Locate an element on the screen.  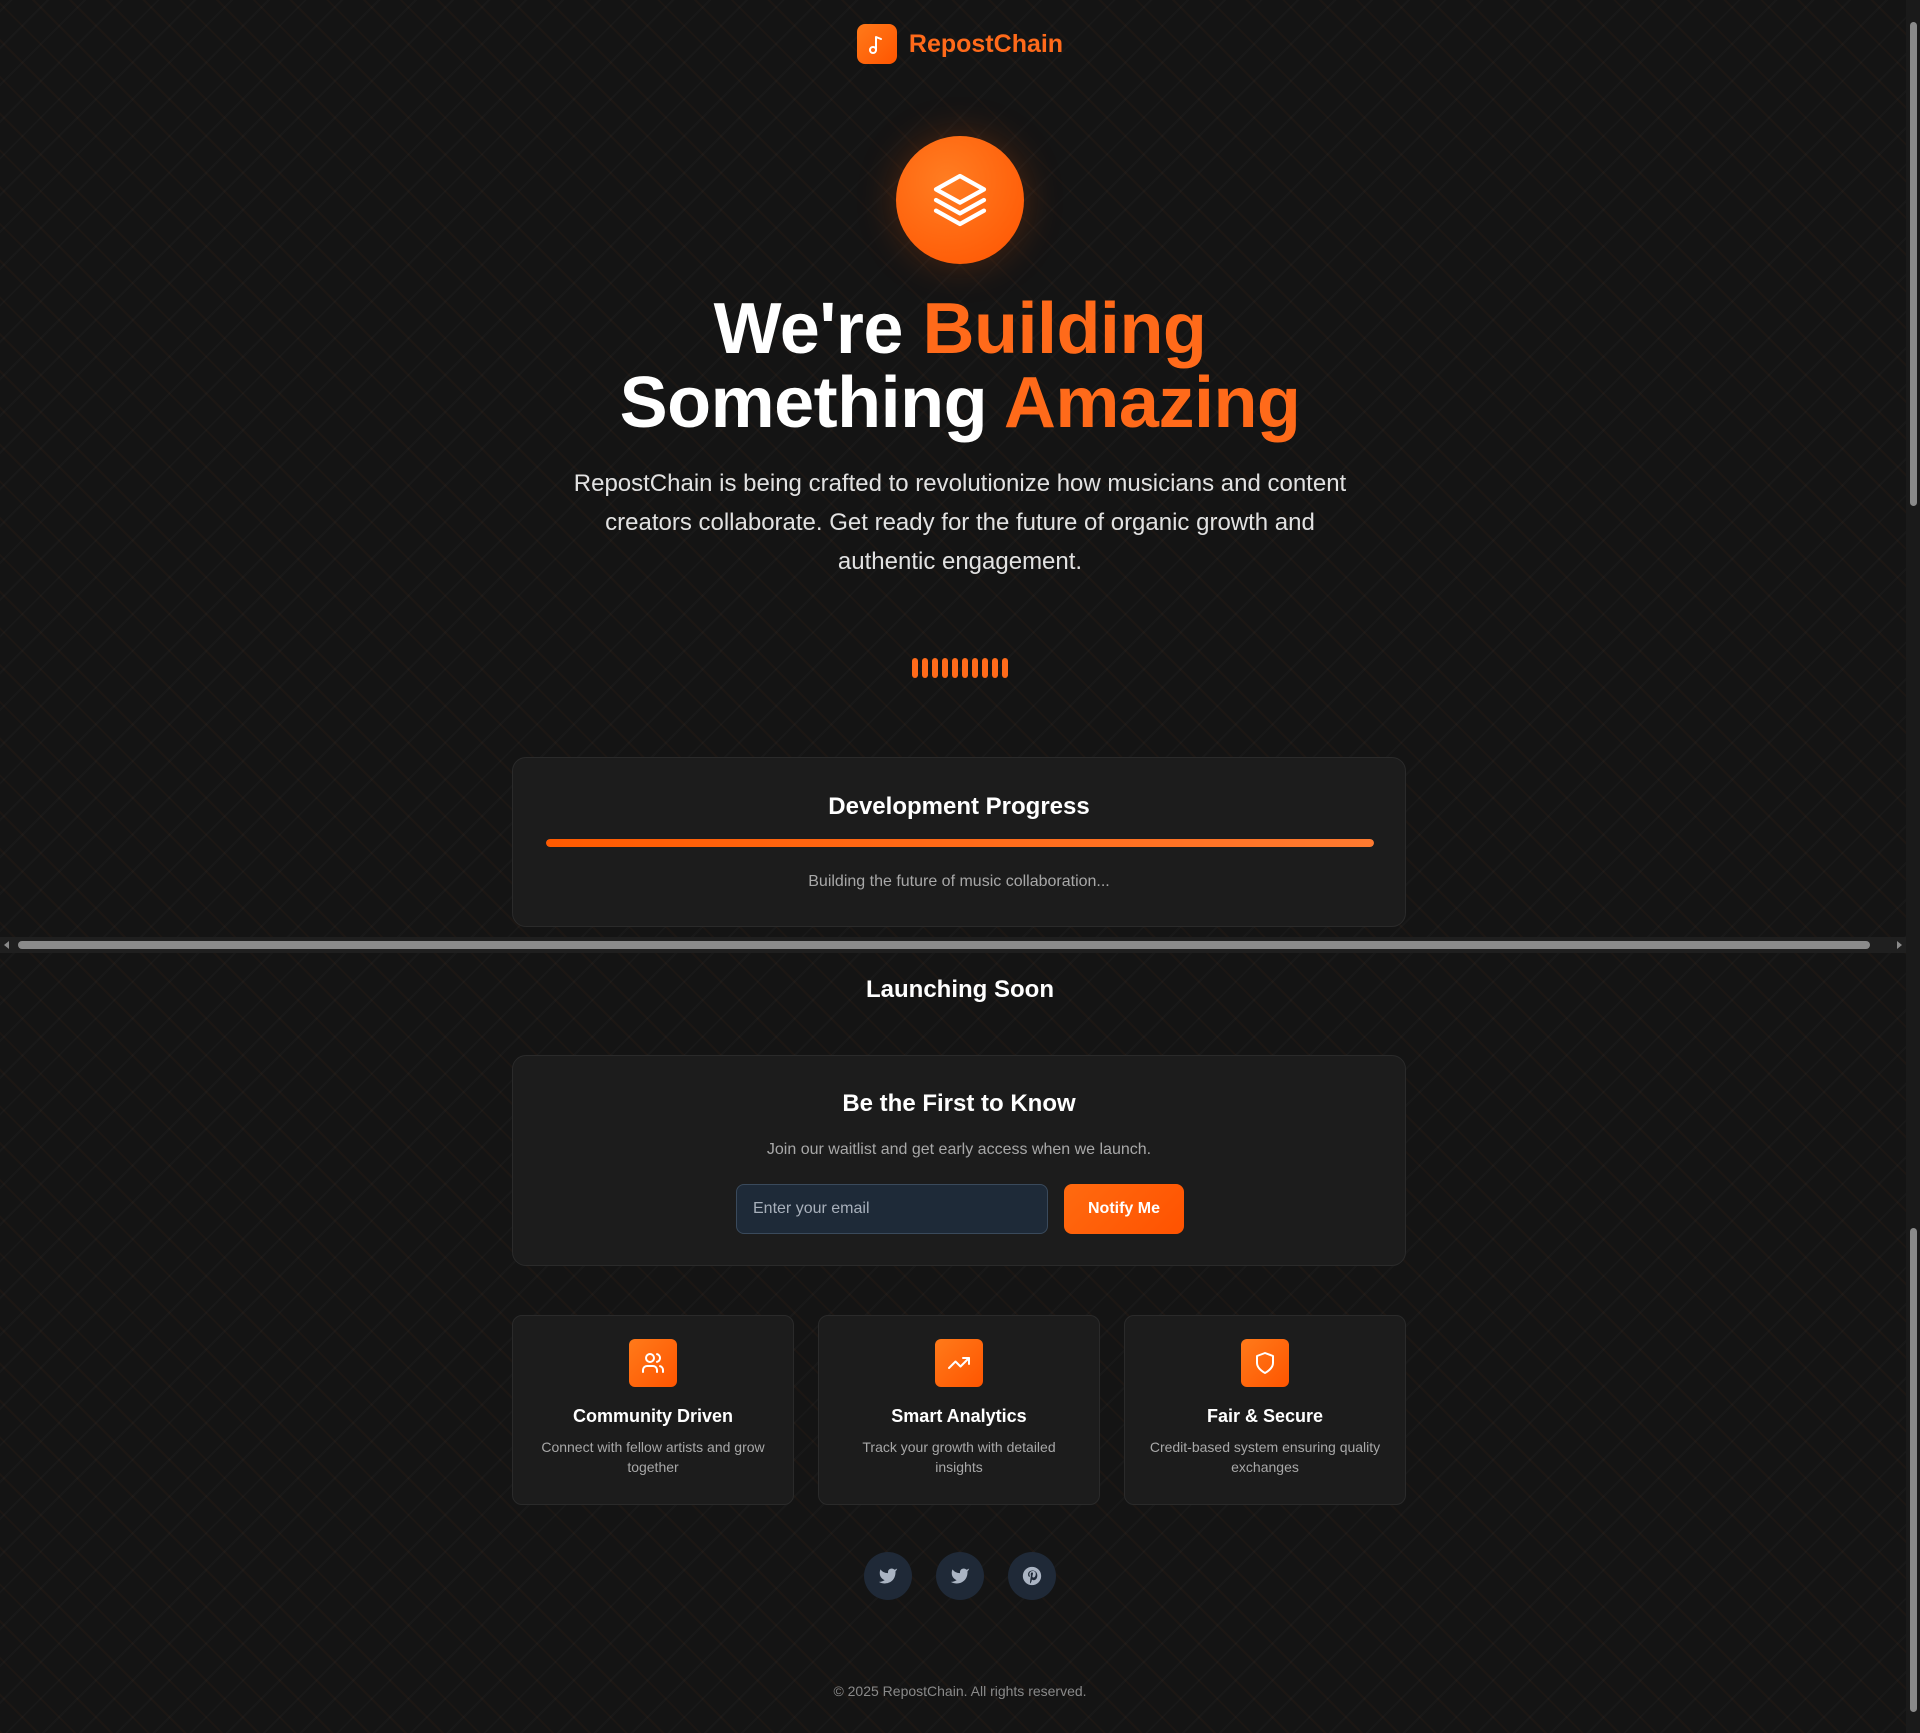
horizontal-scrollbar is located at coordinates (953, 945).